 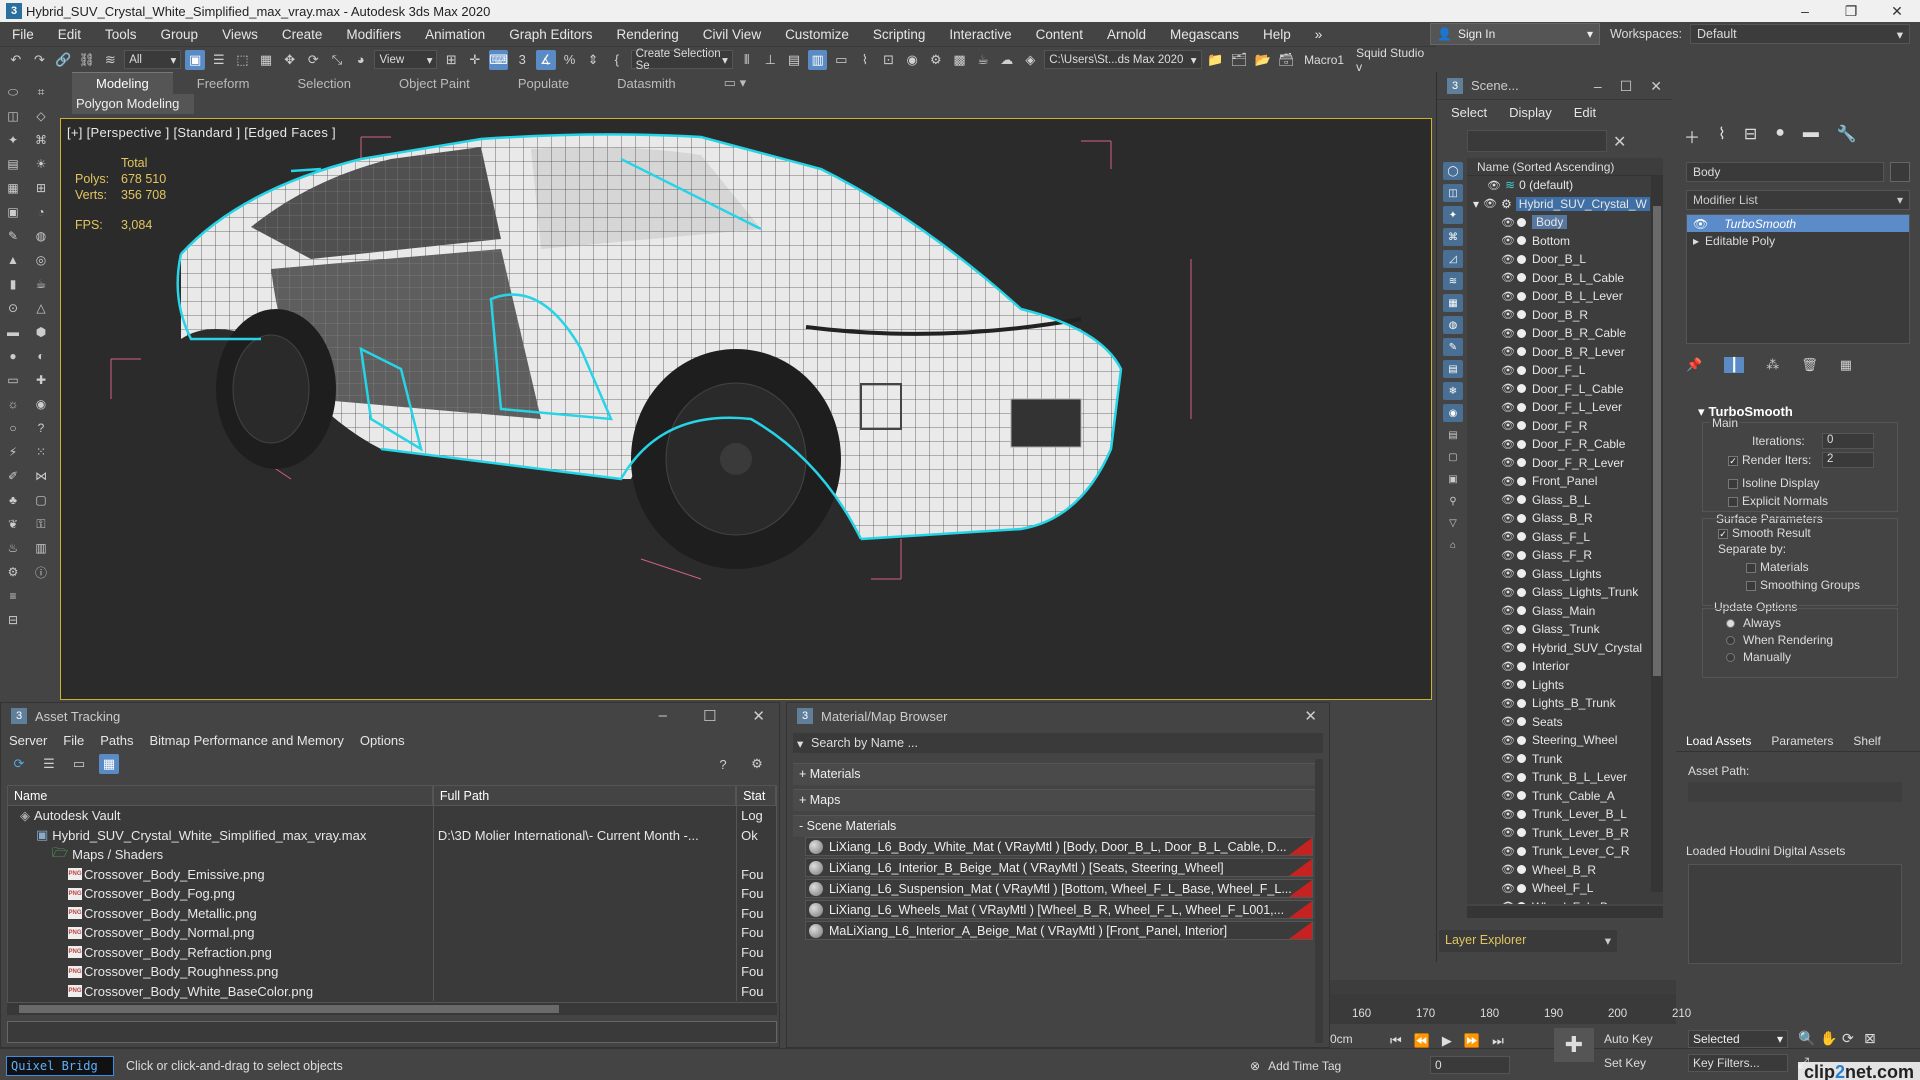 I want to click on current-frame-field: 0, so click(x=1470, y=1065).